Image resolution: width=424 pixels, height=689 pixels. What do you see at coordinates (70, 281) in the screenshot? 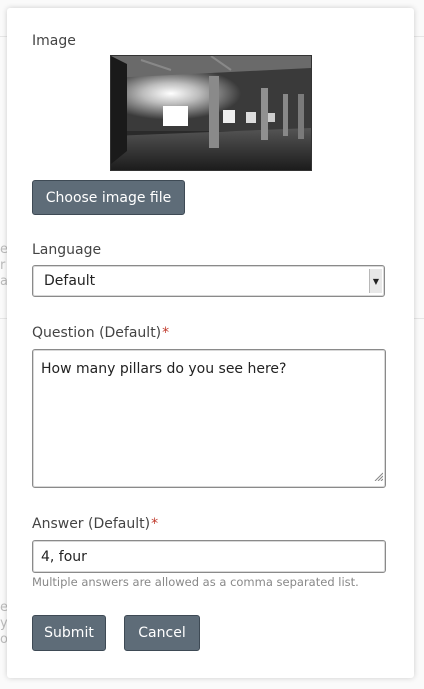
I see `language-selected-value: Default` at bounding box center [70, 281].